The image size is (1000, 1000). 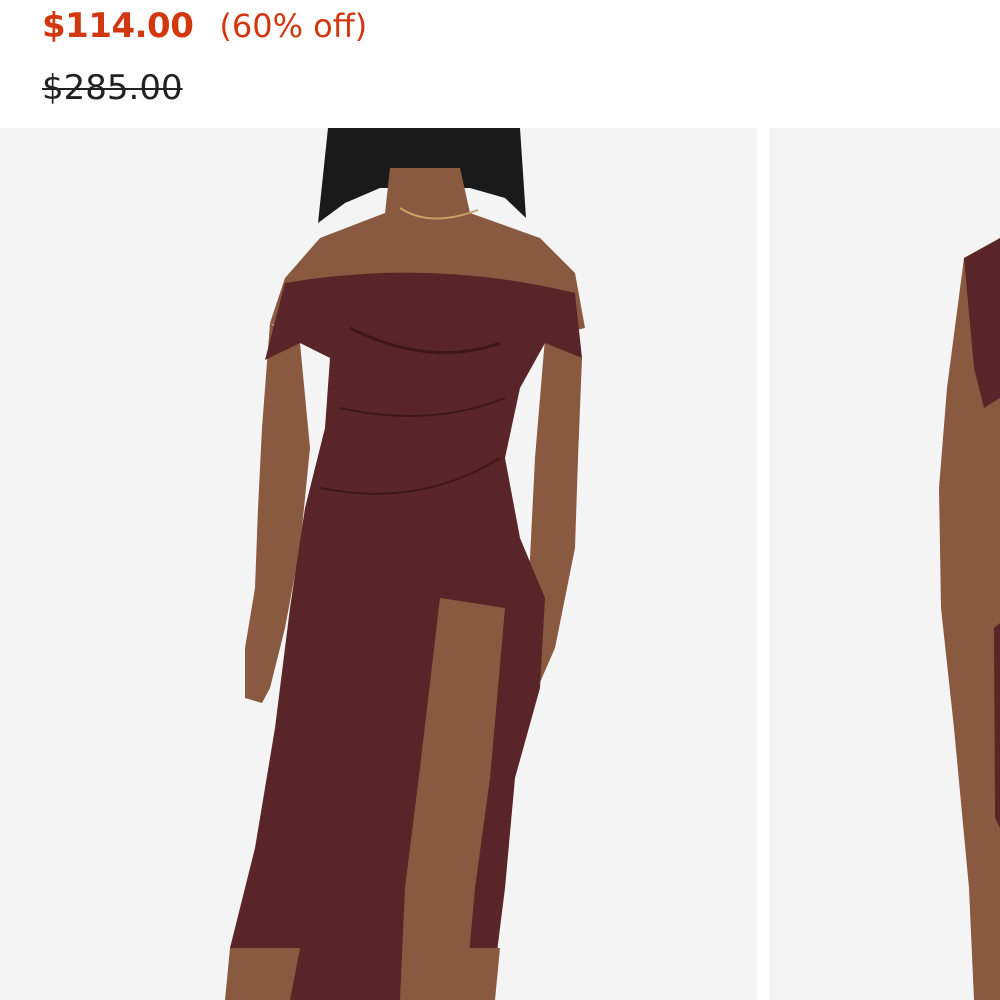 What do you see at coordinates (204, 26) in the screenshot?
I see `price-row: $114.00 (60% off)` at bounding box center [204, 26].